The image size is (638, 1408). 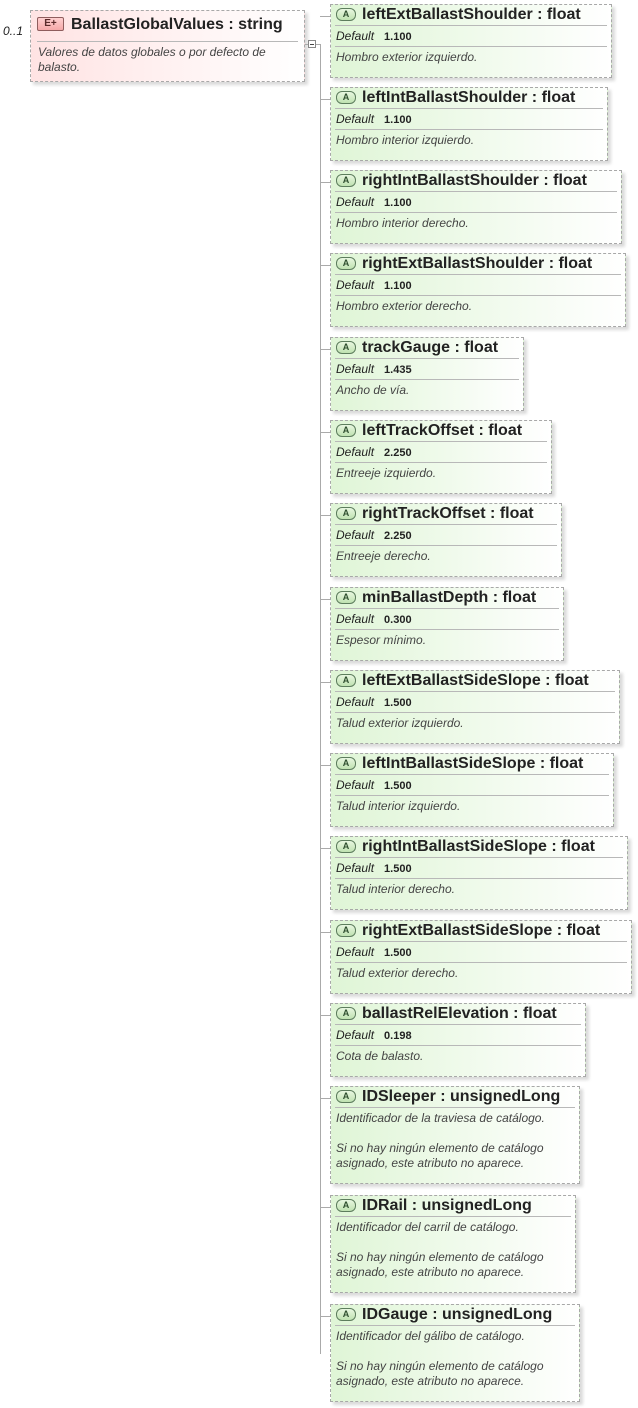 I want to click on occurrence-label: 0..1, so click(x=13, y=31).